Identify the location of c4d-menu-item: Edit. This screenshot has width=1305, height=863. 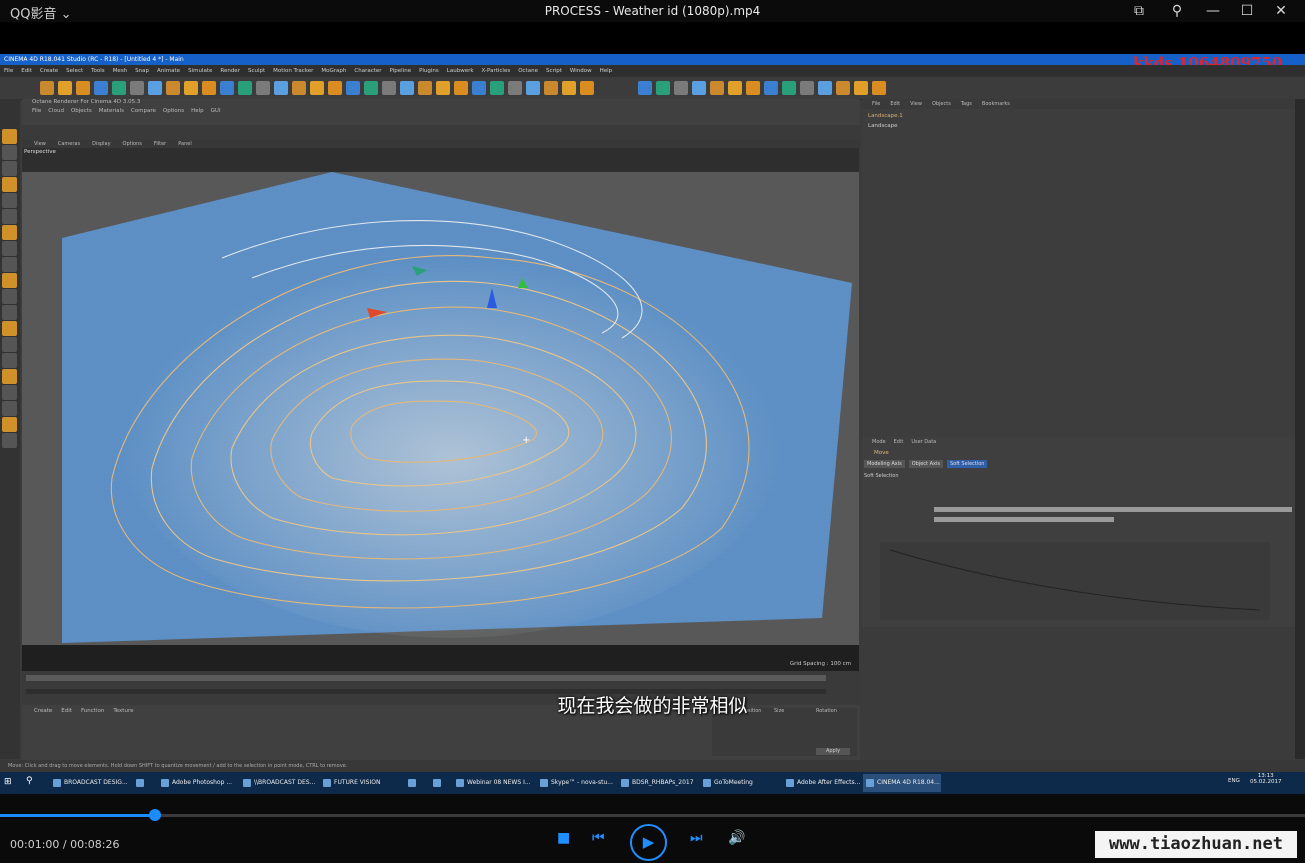
(26, 71).